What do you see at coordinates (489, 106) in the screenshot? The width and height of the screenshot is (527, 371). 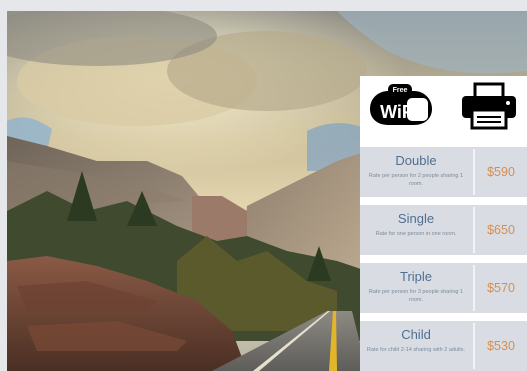 I see `printer-icon` at bounding box center [489, 106].